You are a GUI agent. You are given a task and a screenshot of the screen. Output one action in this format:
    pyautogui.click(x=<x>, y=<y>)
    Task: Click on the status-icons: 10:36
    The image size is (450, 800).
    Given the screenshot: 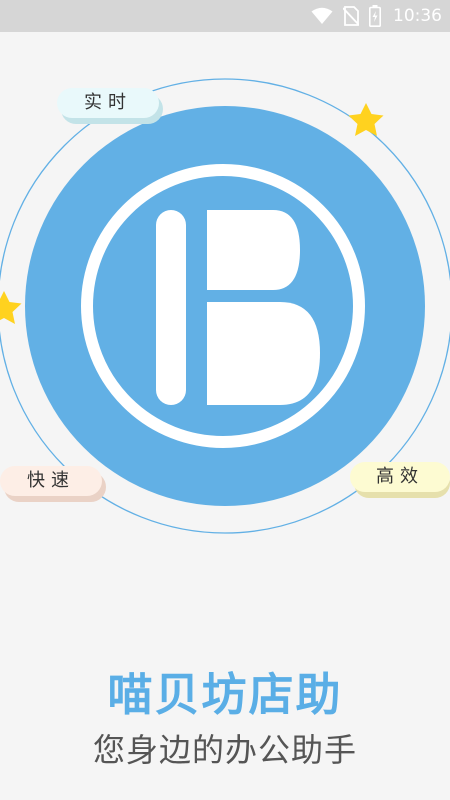 What is the action you would take?
    pyautogui.click(x=376, y=16)
    